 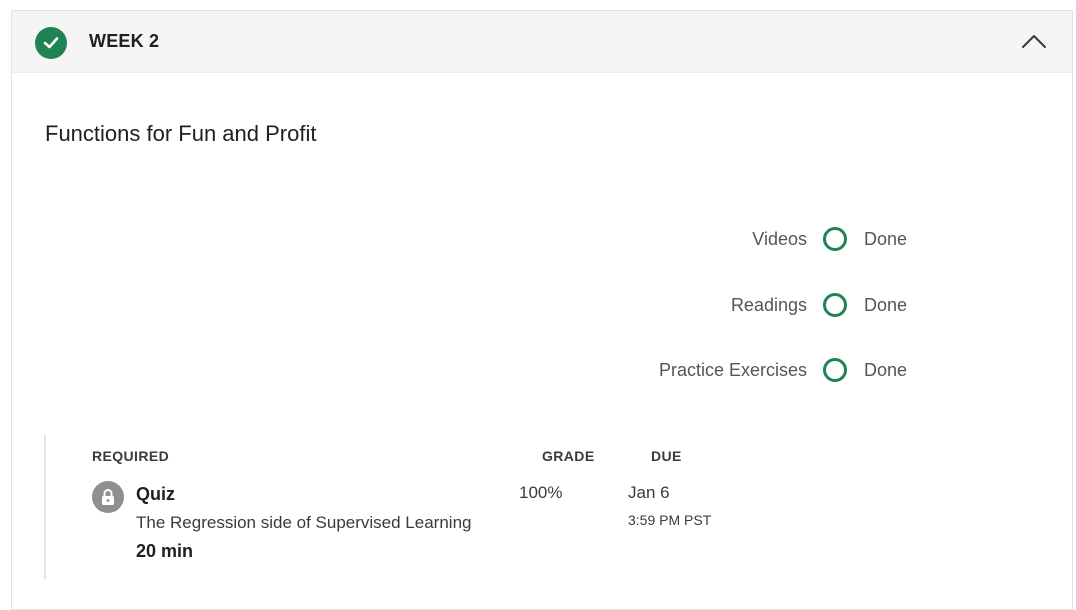 I want to click on progress-label: Videos, so click(x=779, y=238).